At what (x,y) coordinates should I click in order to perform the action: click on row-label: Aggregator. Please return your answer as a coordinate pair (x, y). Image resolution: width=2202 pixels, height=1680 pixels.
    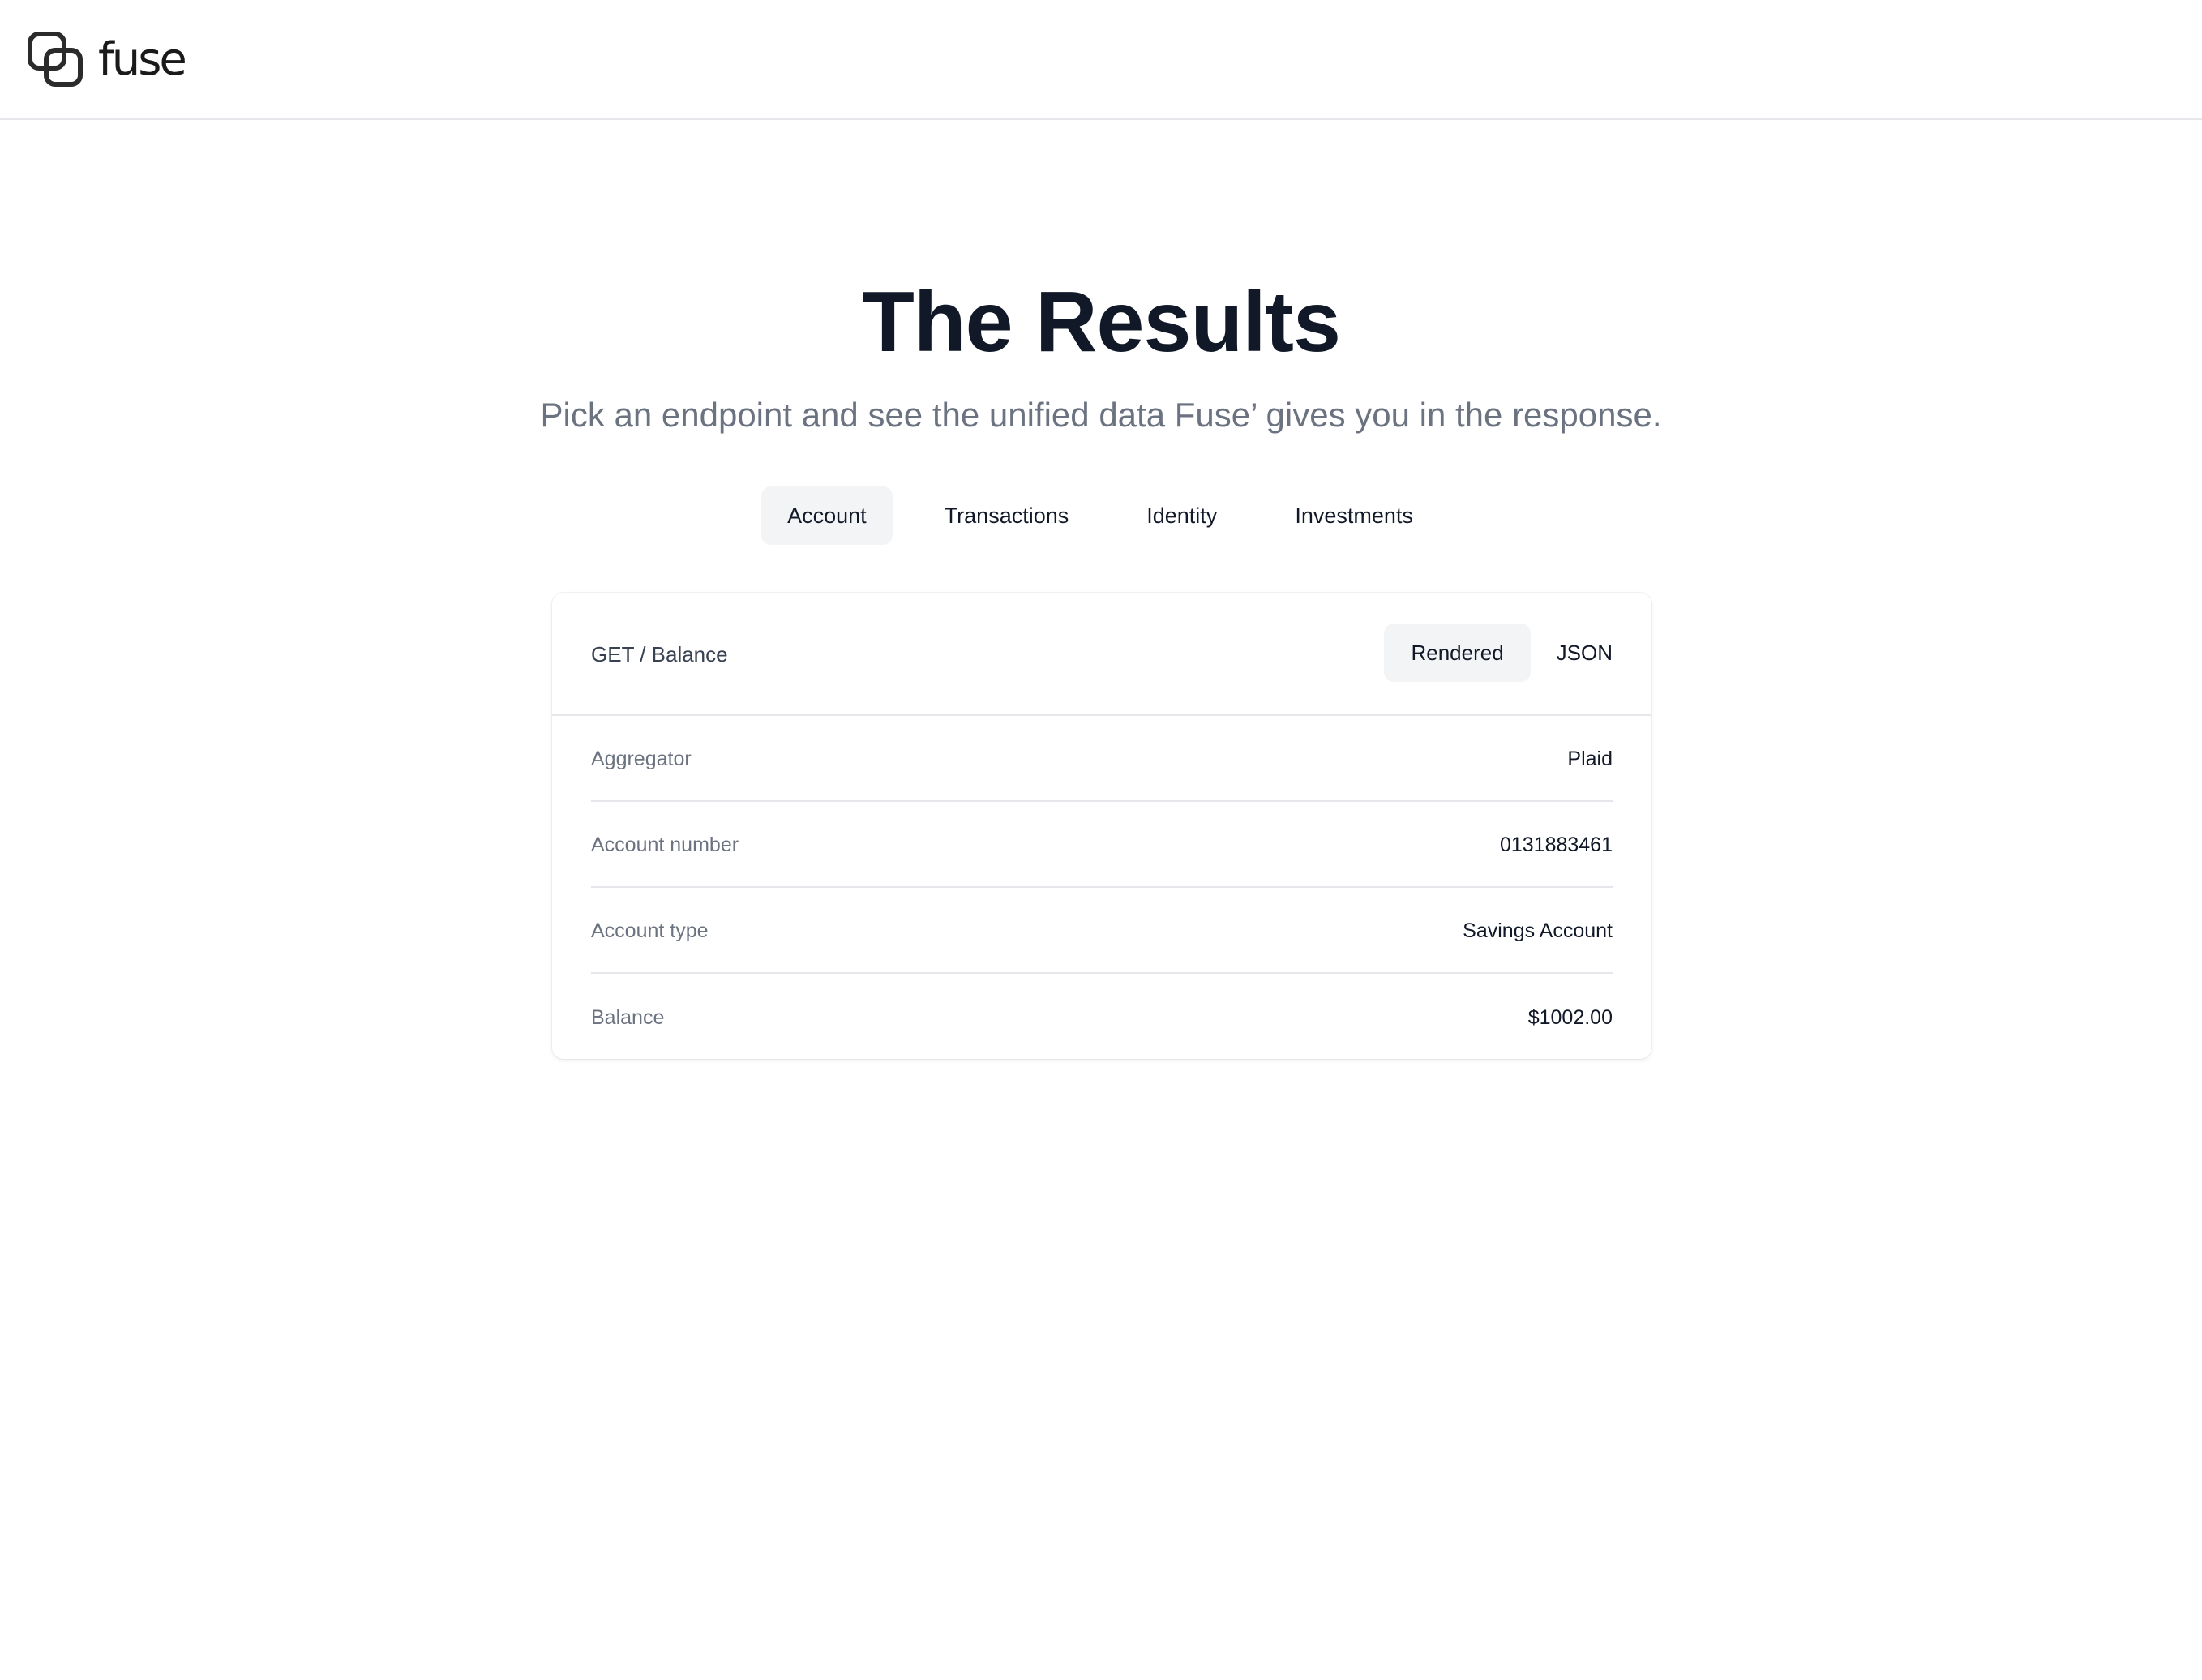
    Looking at the image, I should click on (641, 758).